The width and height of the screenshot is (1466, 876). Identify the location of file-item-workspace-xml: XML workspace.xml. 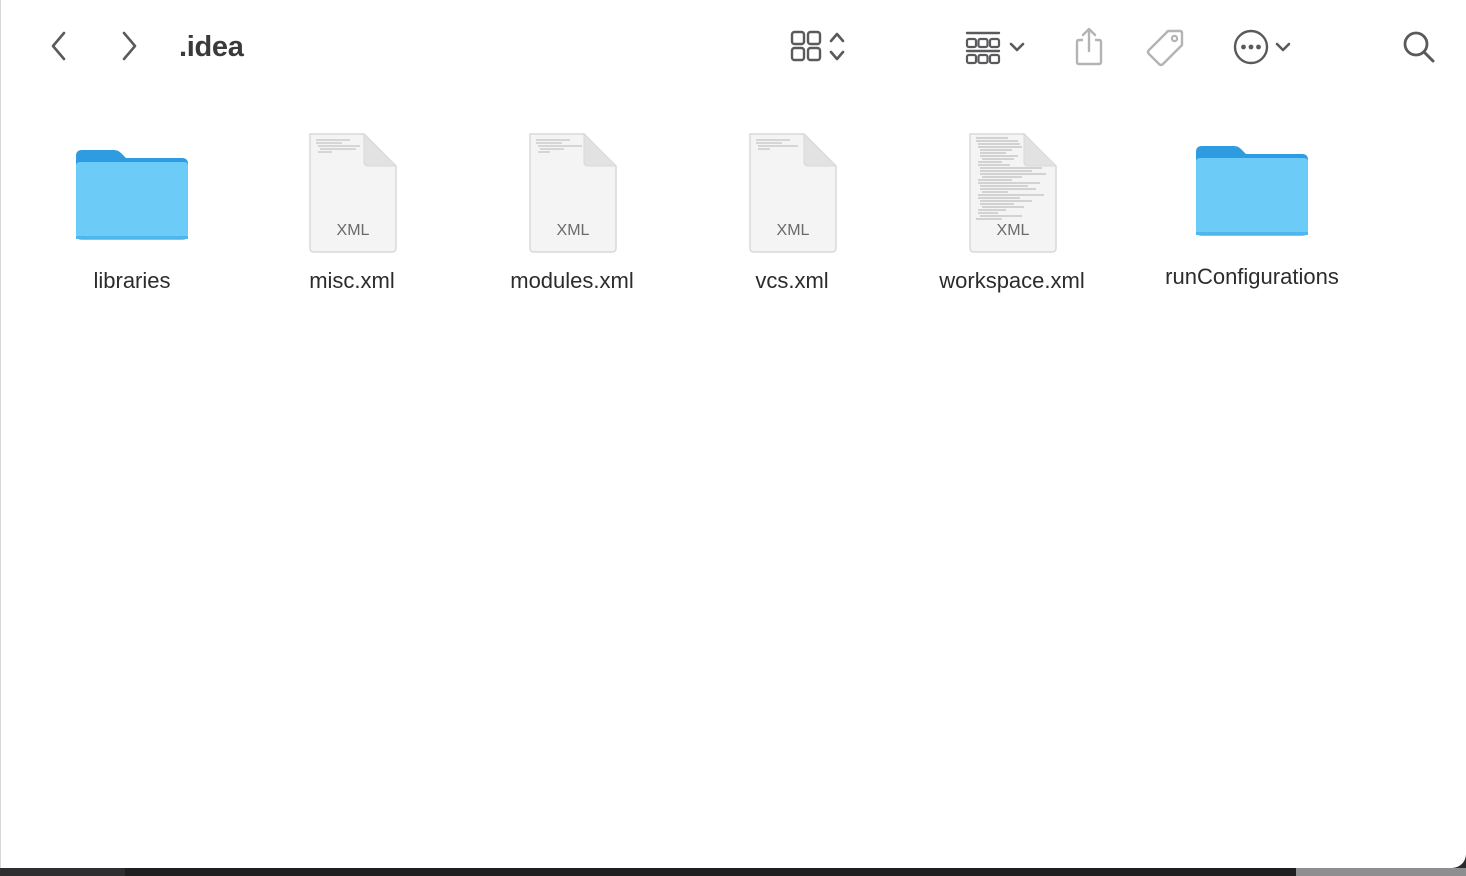
(1012, 210).